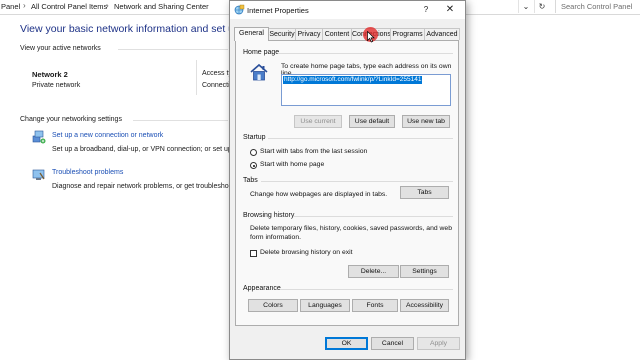  Describe the element at coordinates (39, 137) in the screenshot. I see `new-connection-icon` at that location.